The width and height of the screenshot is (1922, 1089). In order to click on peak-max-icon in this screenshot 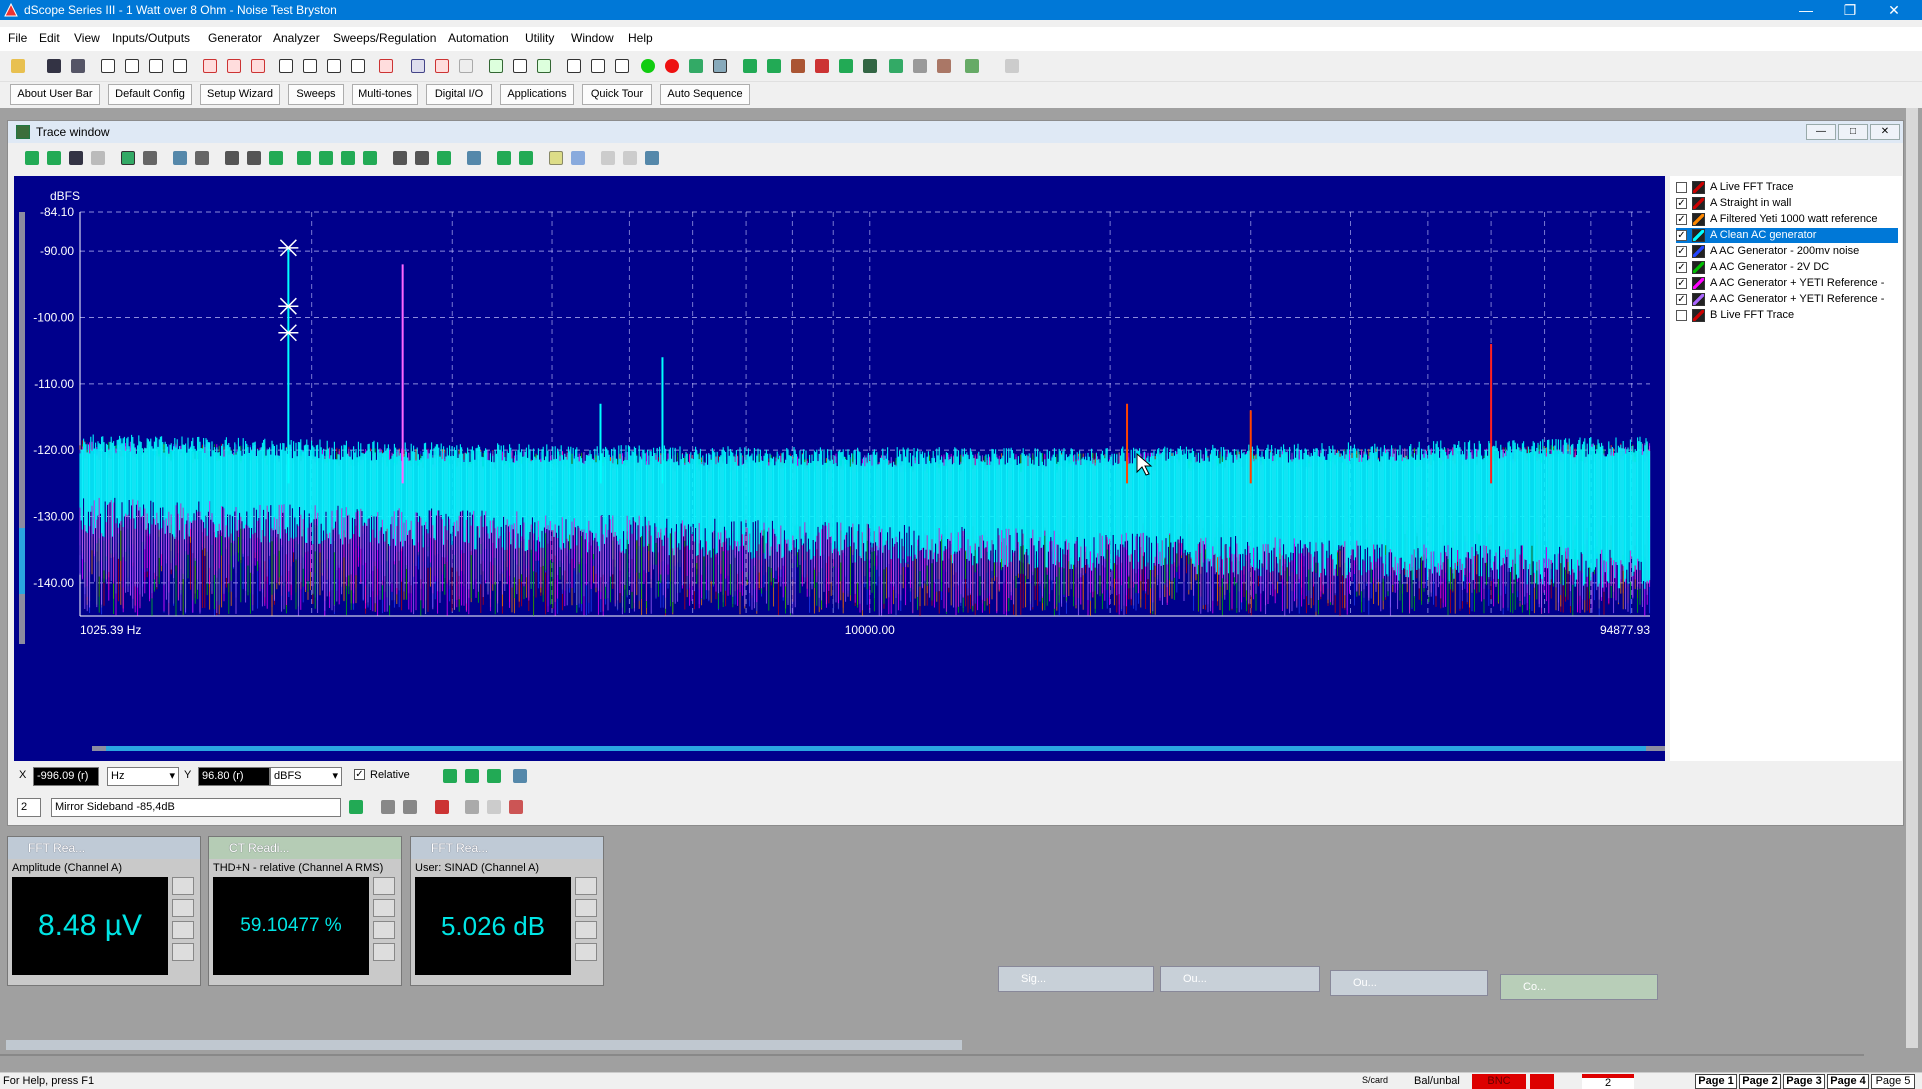, I will do `click(370, 158)`.